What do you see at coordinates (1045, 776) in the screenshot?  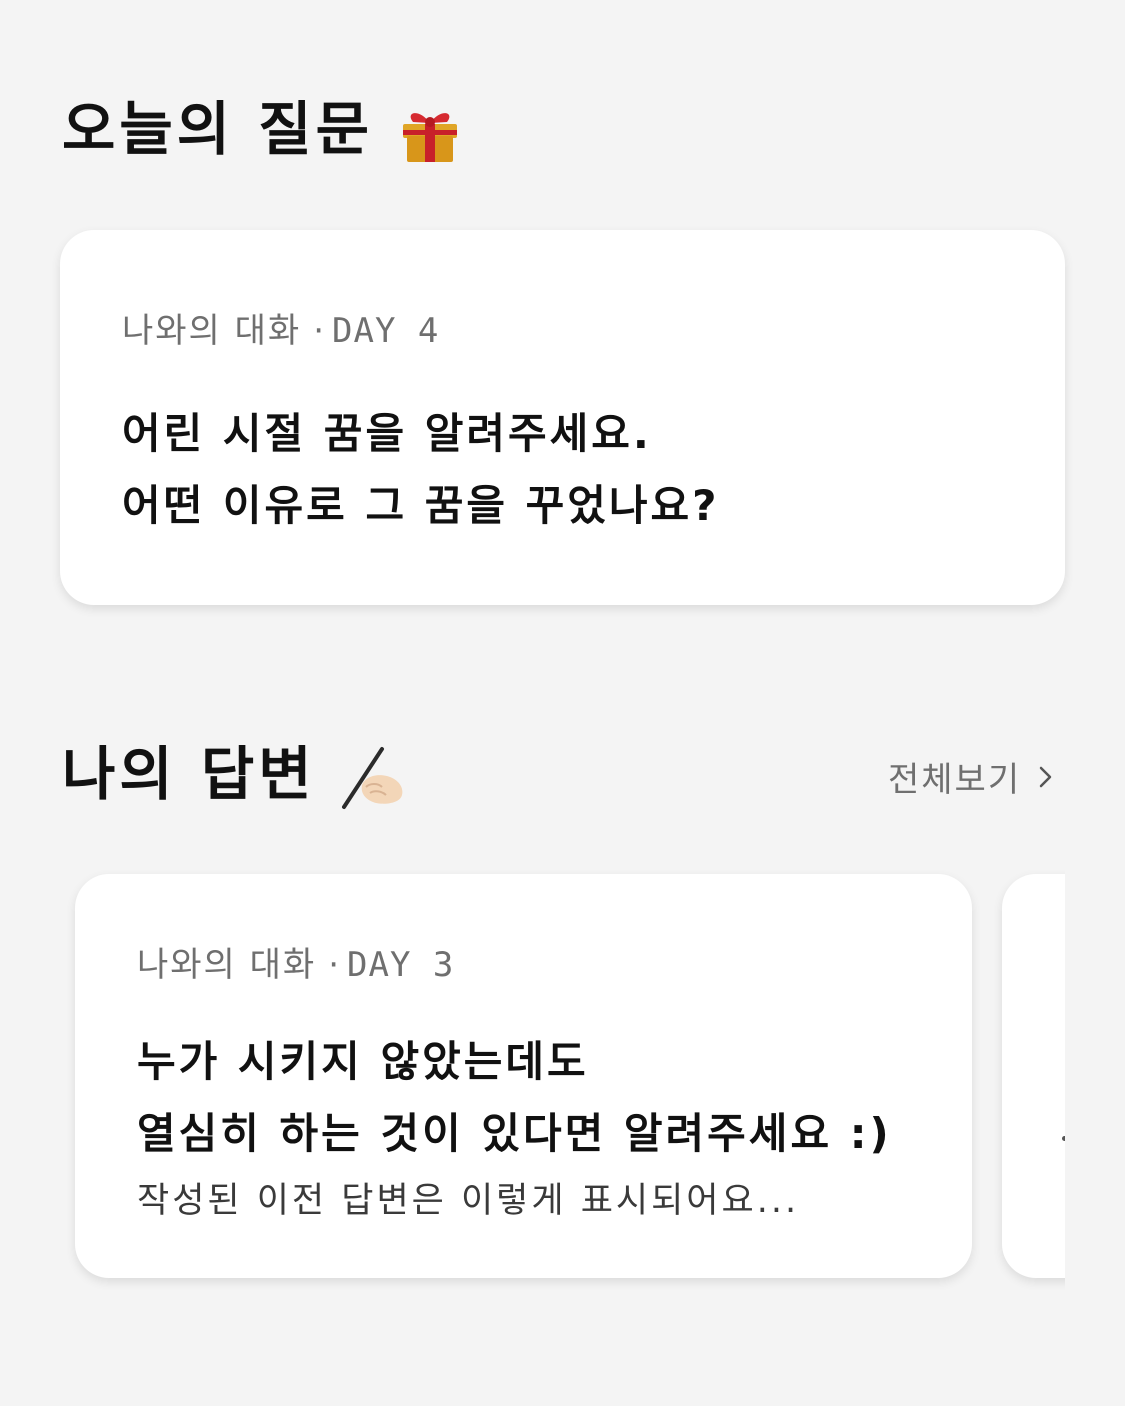 I see `chevron-right-icon` at bounding box center [1045, 776].